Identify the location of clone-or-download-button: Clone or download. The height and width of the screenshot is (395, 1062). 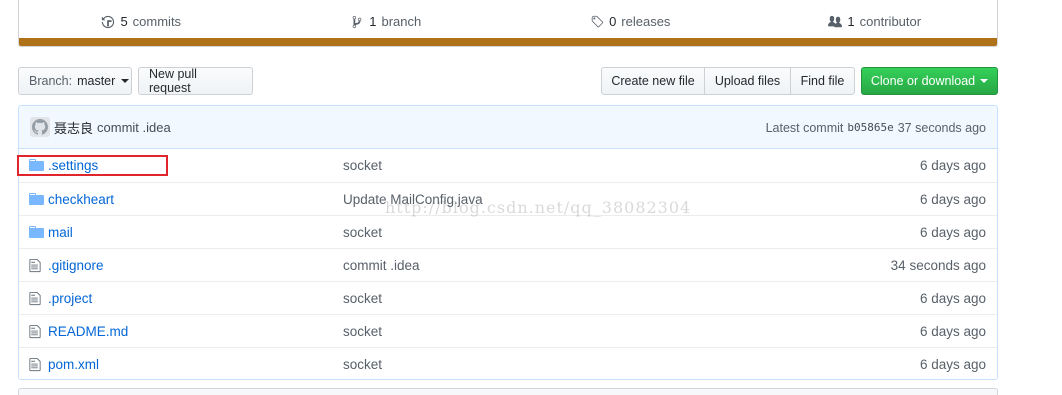
(929, 81).